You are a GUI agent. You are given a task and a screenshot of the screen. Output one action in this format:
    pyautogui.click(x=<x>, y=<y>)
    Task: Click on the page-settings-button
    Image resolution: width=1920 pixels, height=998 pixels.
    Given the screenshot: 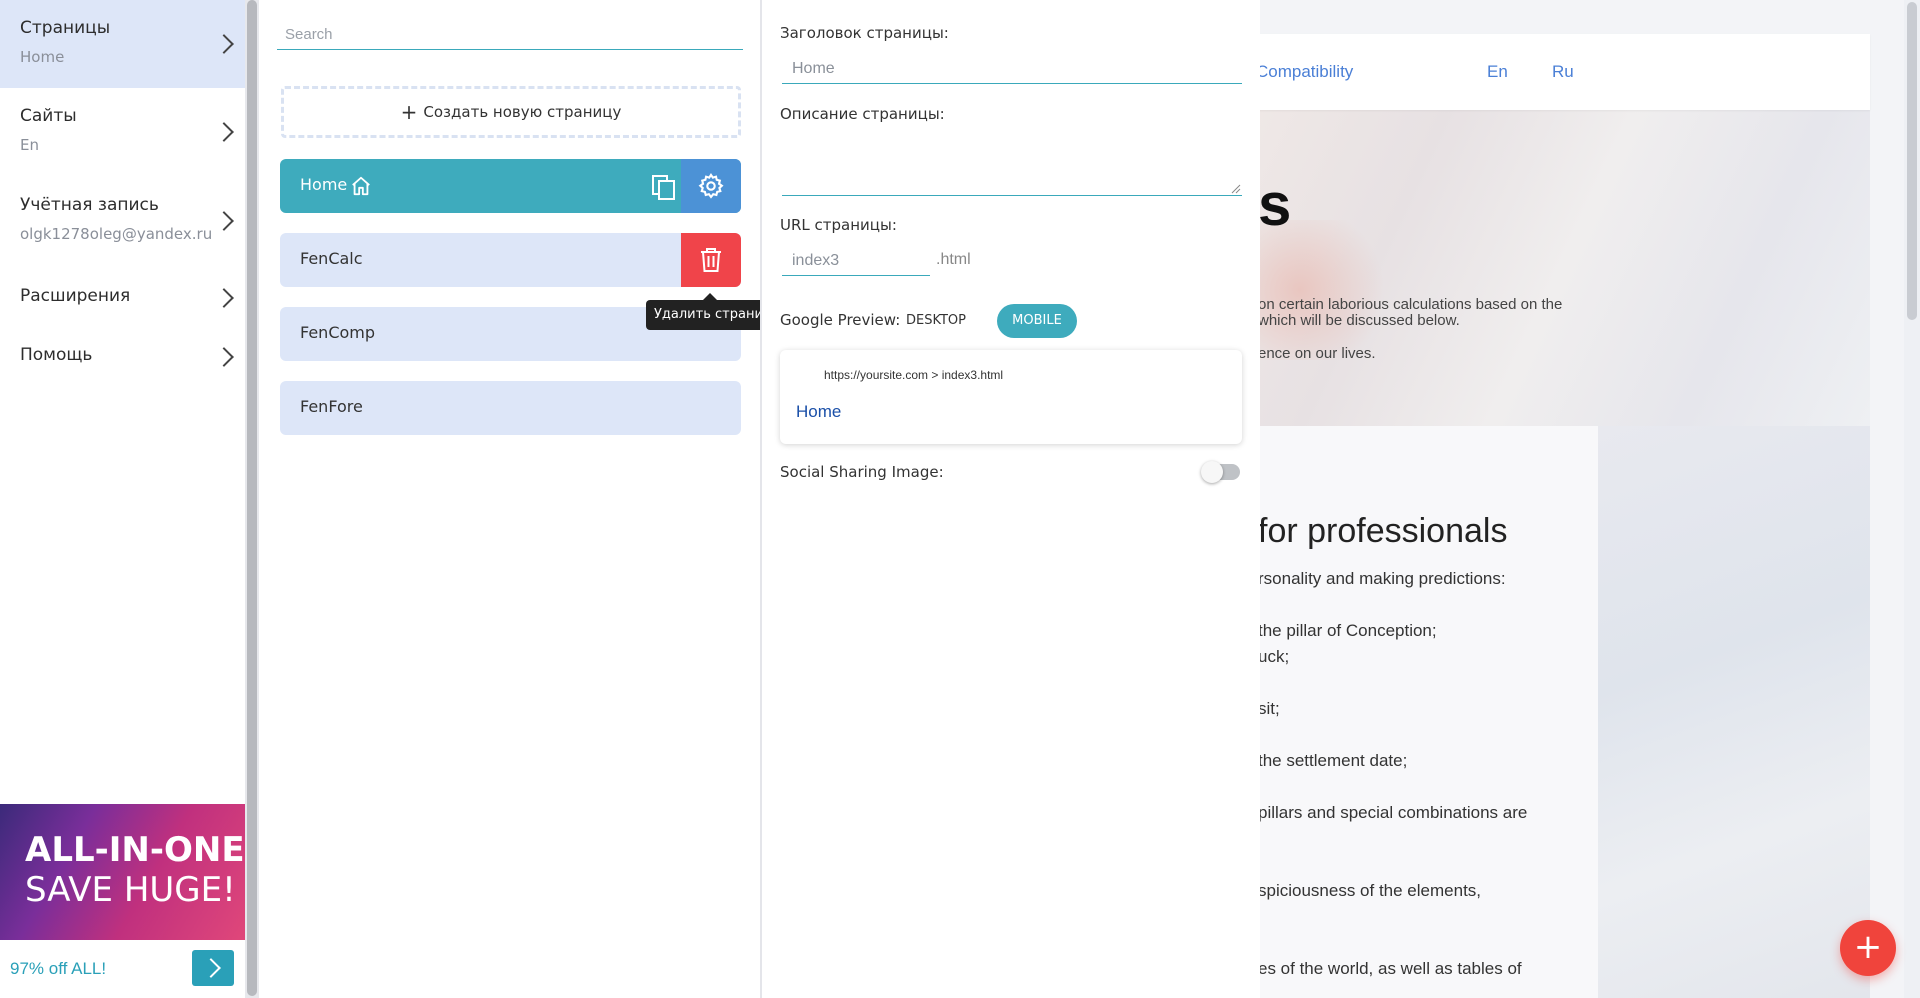 What is the action you would take?
    pyautogui.click(x=711, y=186)
    